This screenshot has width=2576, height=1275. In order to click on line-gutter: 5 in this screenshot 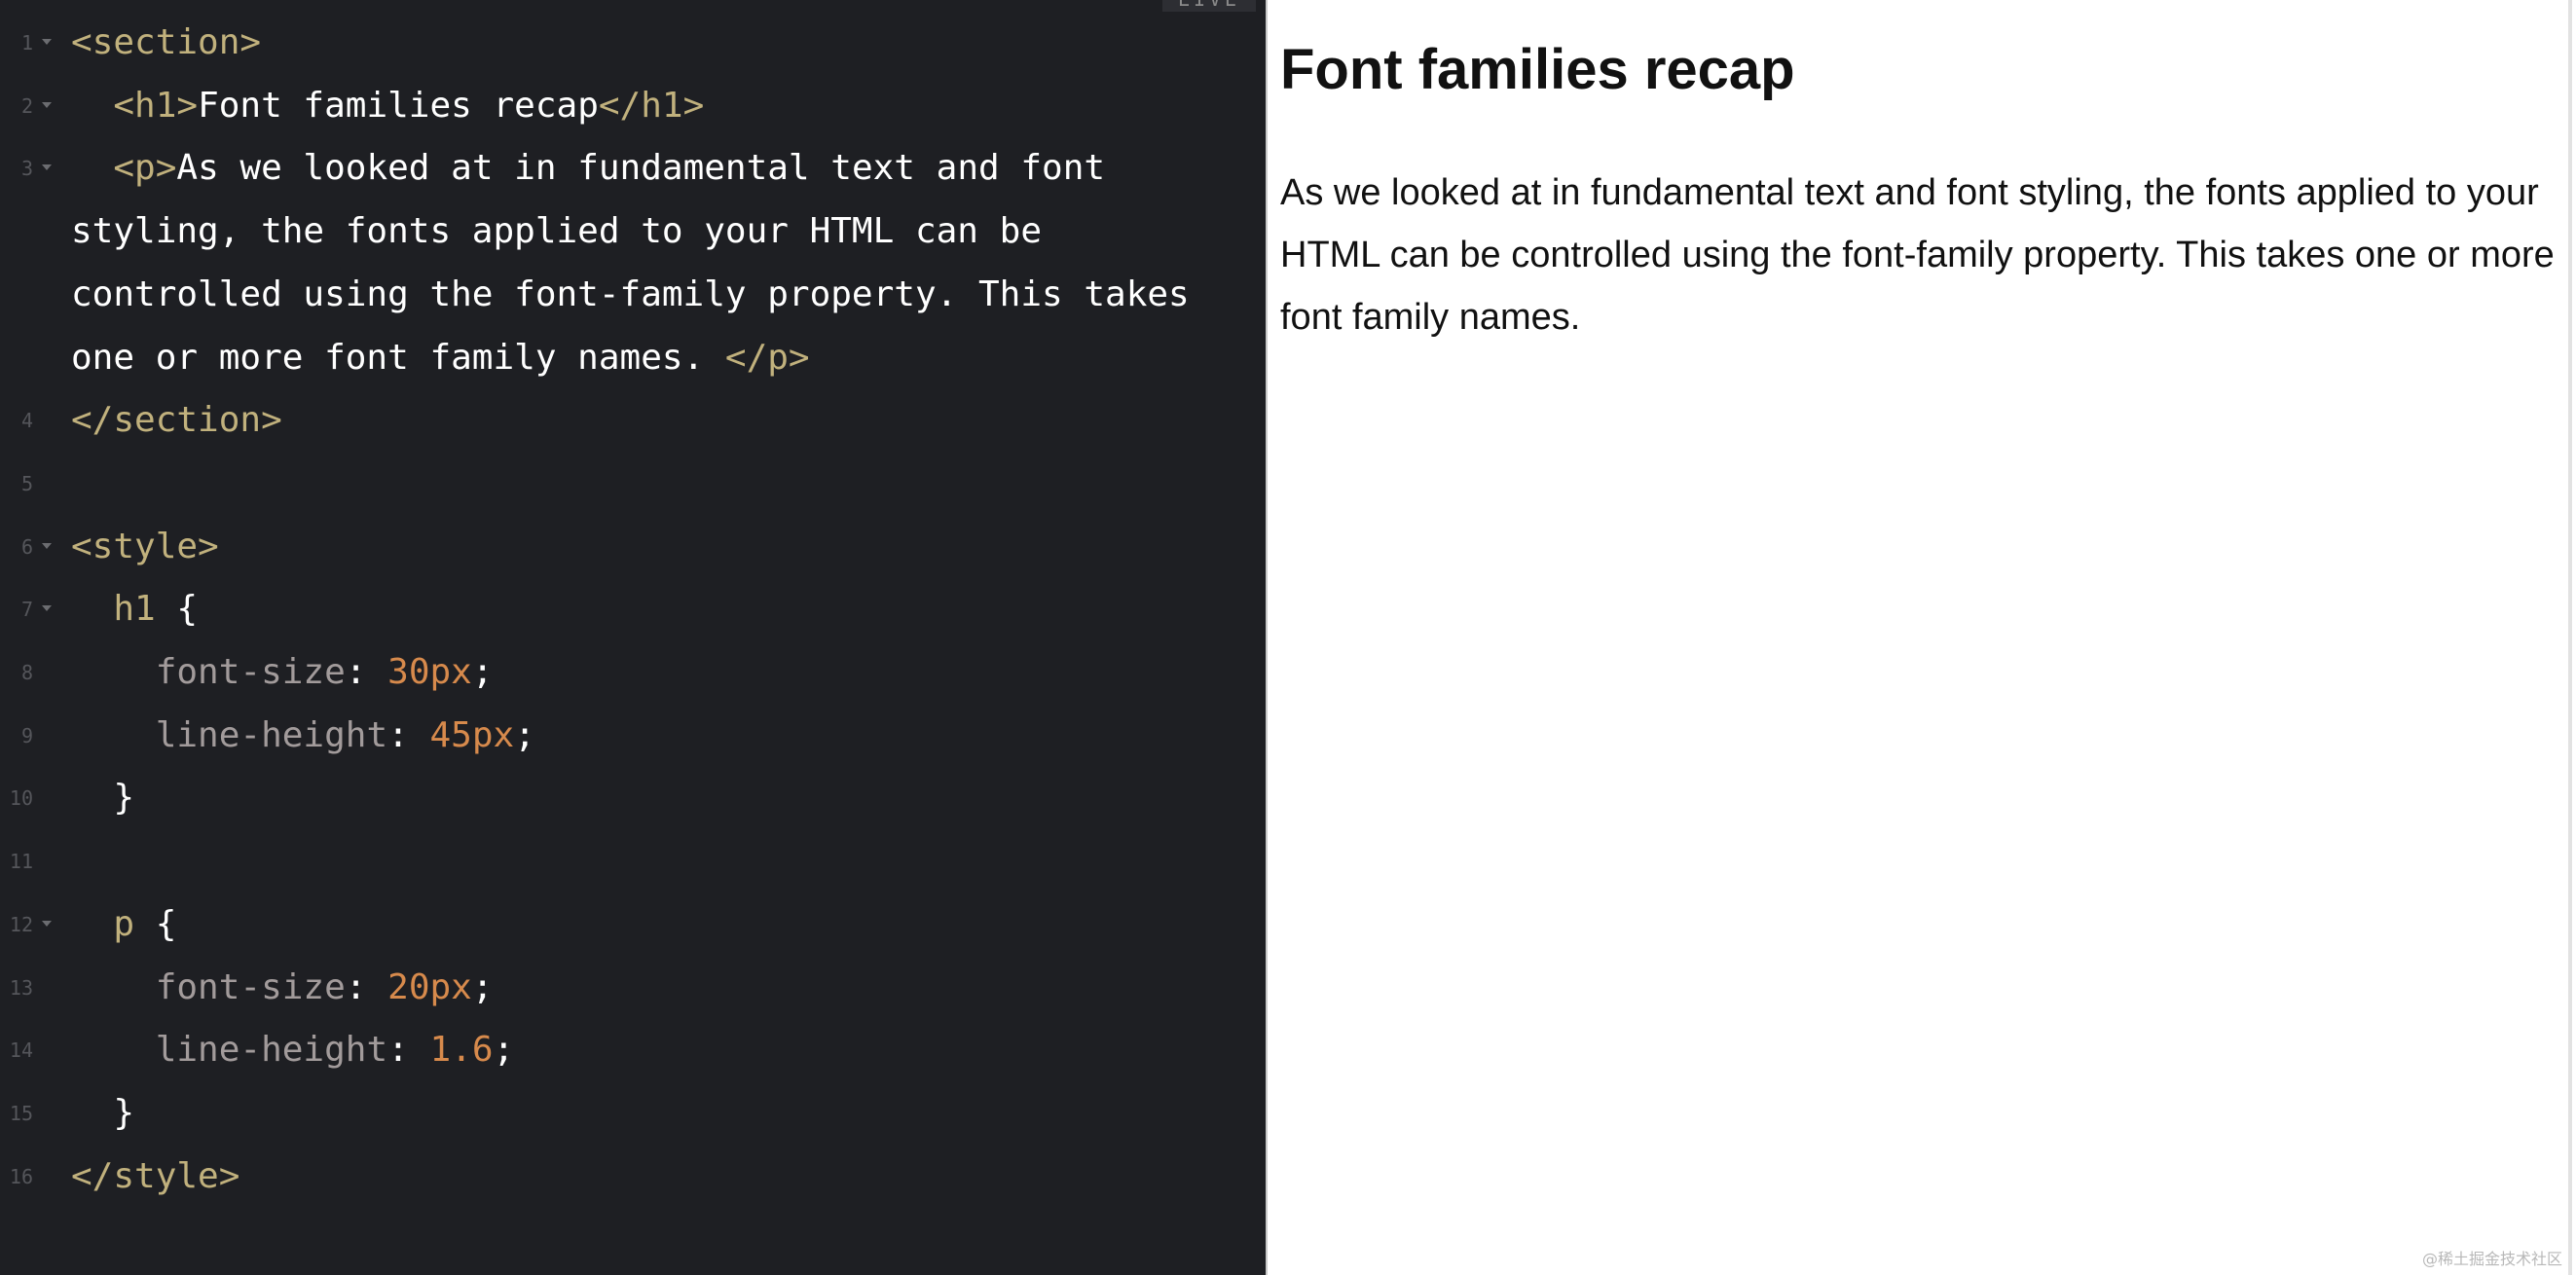, I will do `click(18, 484)`.